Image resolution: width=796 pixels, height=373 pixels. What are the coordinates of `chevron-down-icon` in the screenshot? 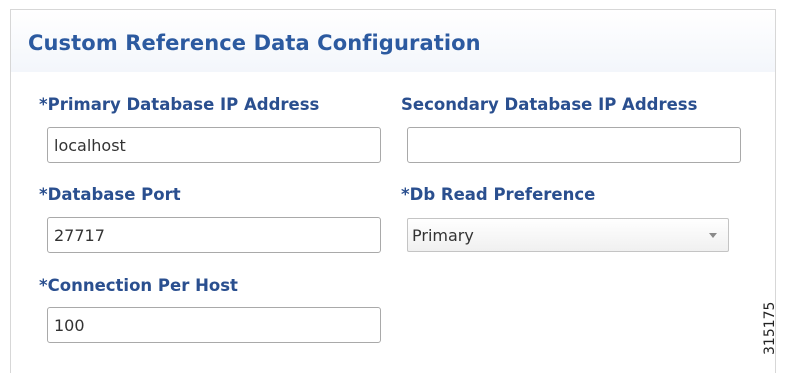 It's located at (713, 235).